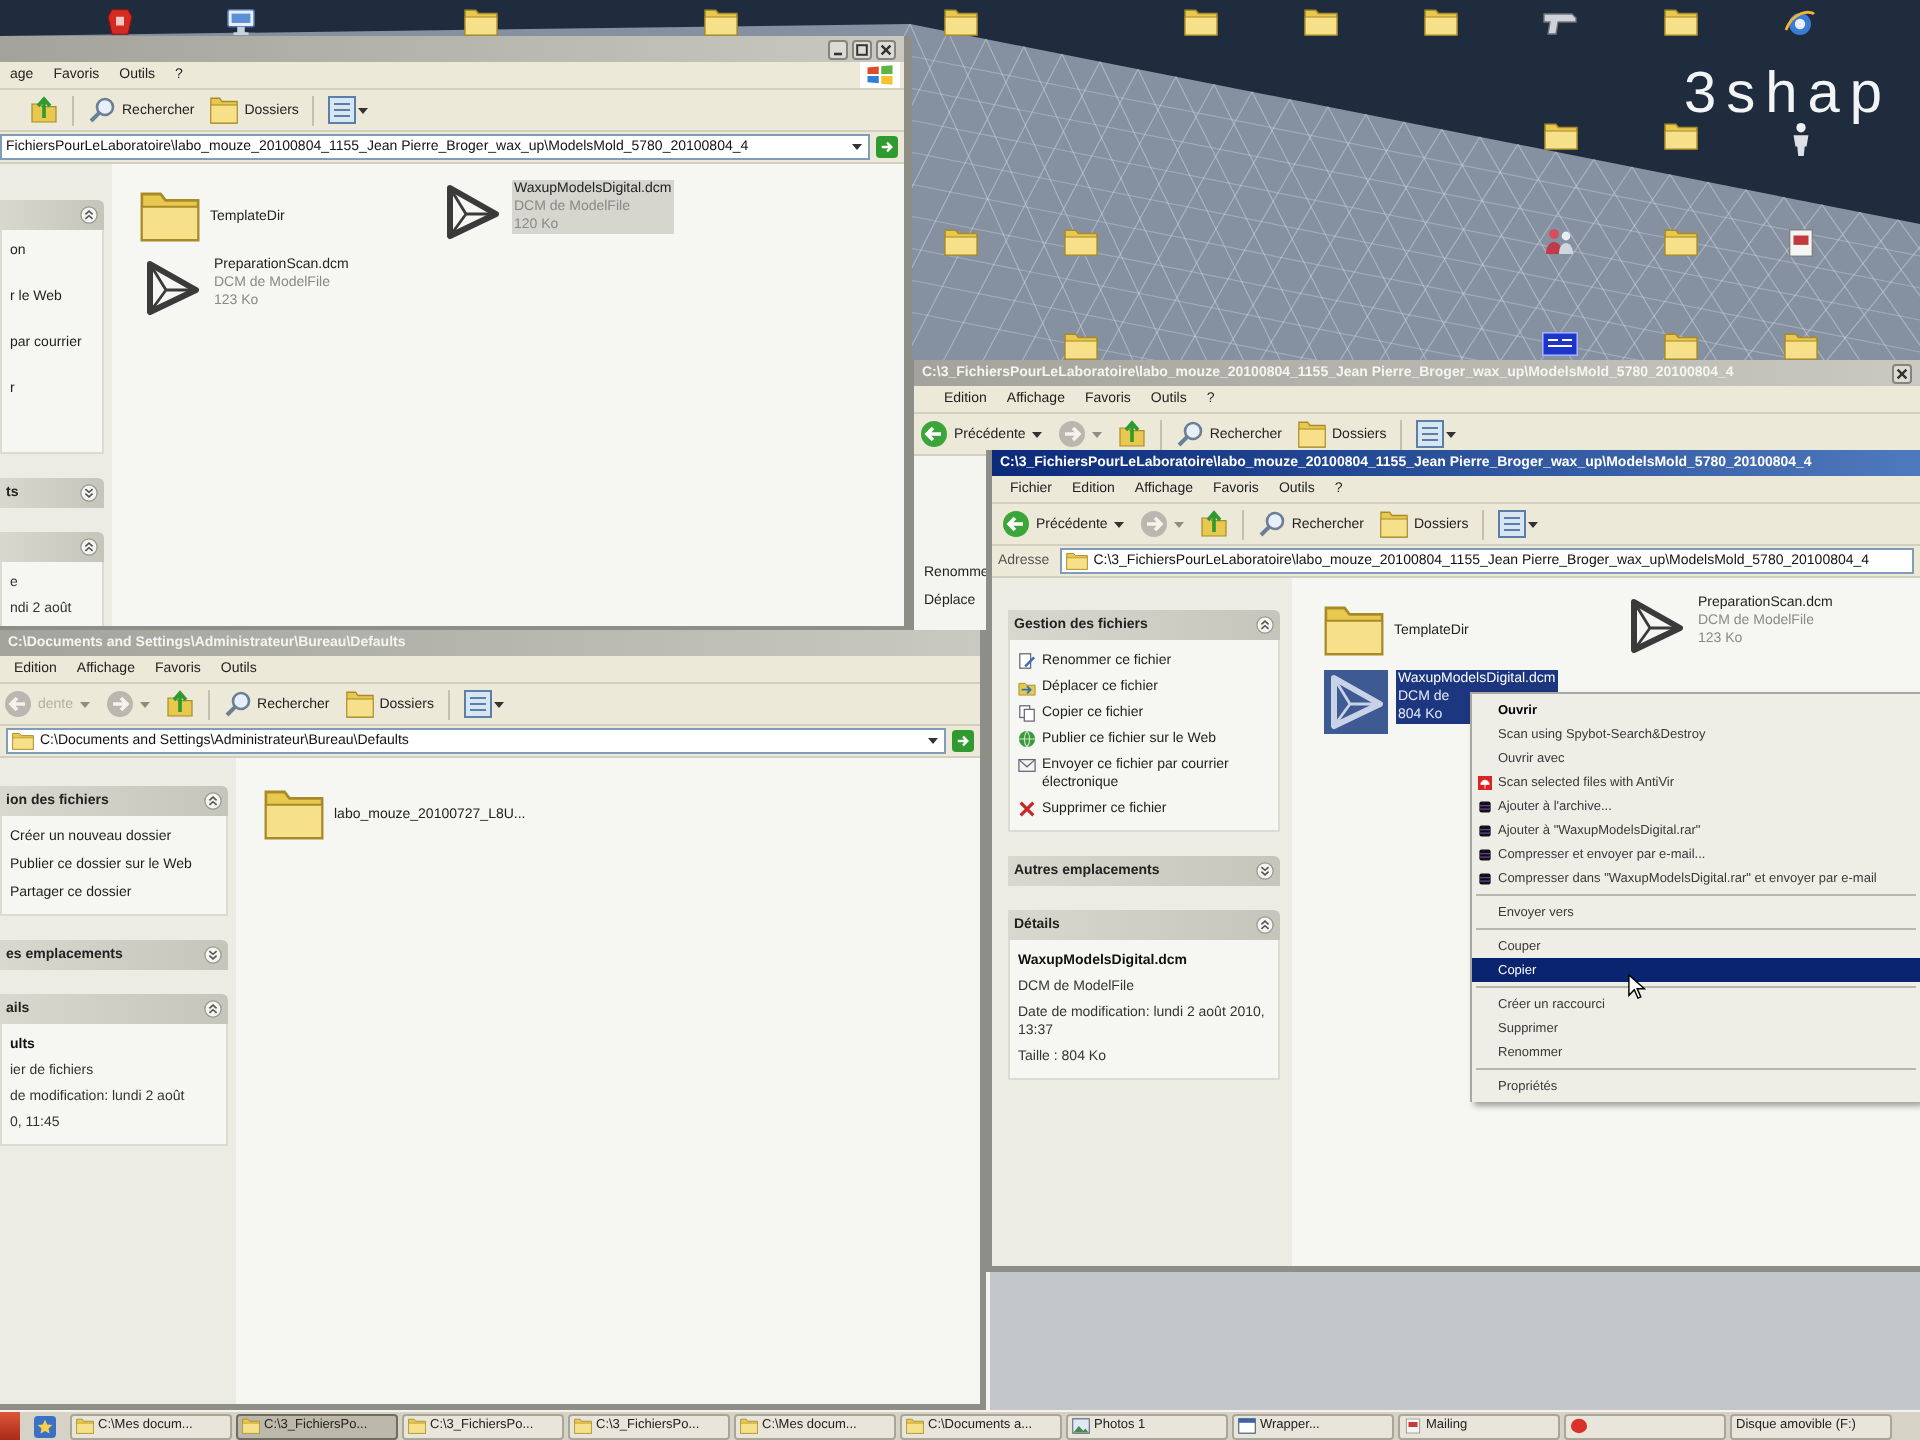 The height and width of the screenshot is (1440, 1920). Describe the element at coordinates (1560, 242) in the screenshot. I see `people-icon` at that location.